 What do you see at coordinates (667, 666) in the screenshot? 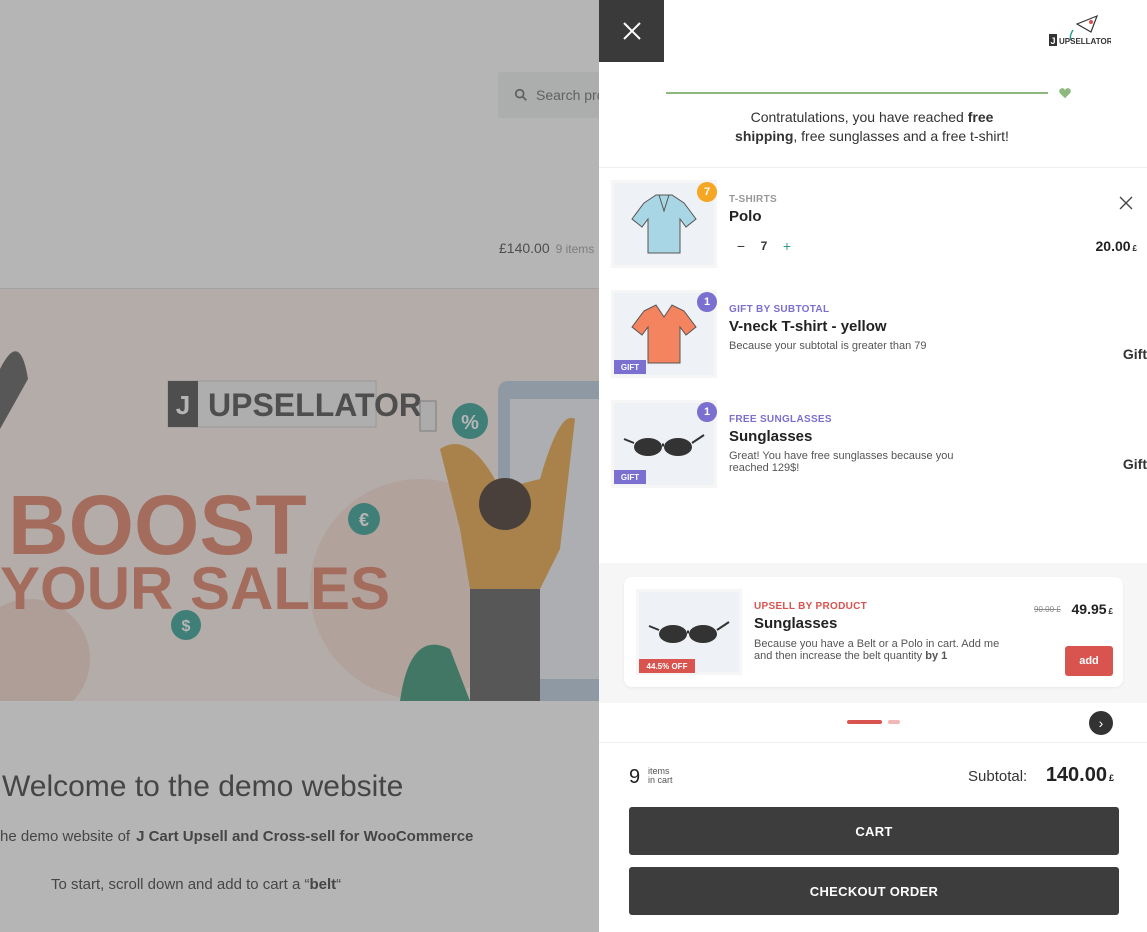
I see `discount-tag: 44.5% OFF` at bounding box center [667, 666].